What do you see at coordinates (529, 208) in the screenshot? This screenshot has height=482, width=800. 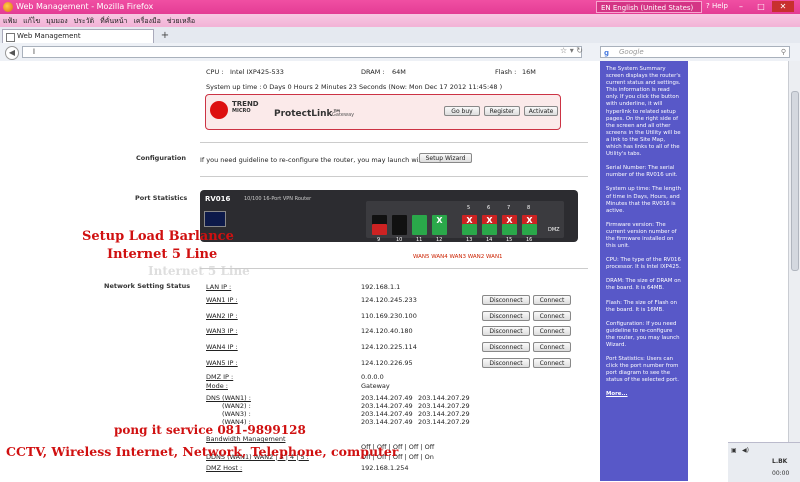 I see `port-number: 8` at bounding box center [529, 208].